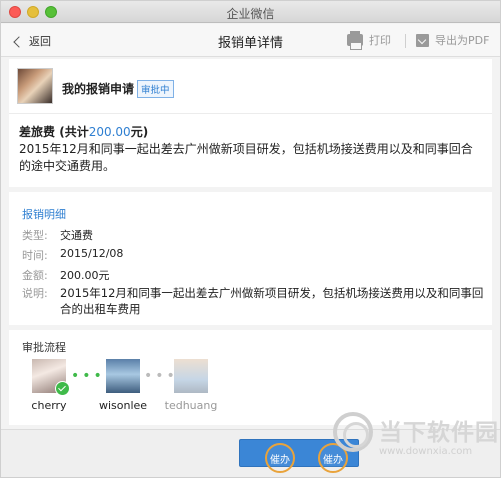 This screenshot has height=478, width=501. Describe the element at coordinates (155, 89) in the screenshot. I see `status-badge: 审批中` at that location.